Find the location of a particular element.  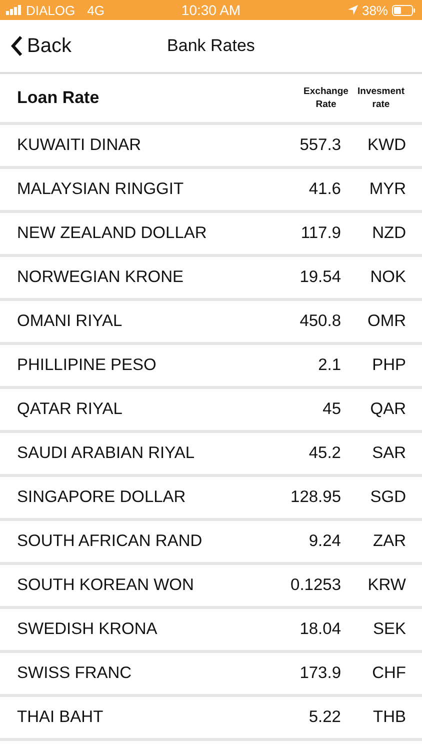

currency-code: PHP is located at coordinates (388, 365).